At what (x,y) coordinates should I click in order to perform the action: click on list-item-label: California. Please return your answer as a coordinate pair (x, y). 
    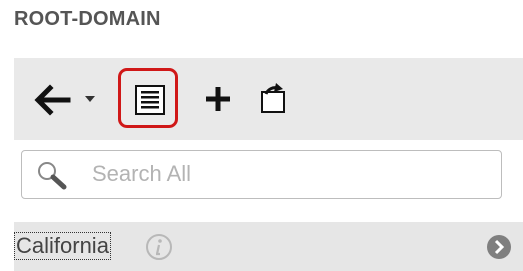
    Looking at the image, I should click on (62, 246).